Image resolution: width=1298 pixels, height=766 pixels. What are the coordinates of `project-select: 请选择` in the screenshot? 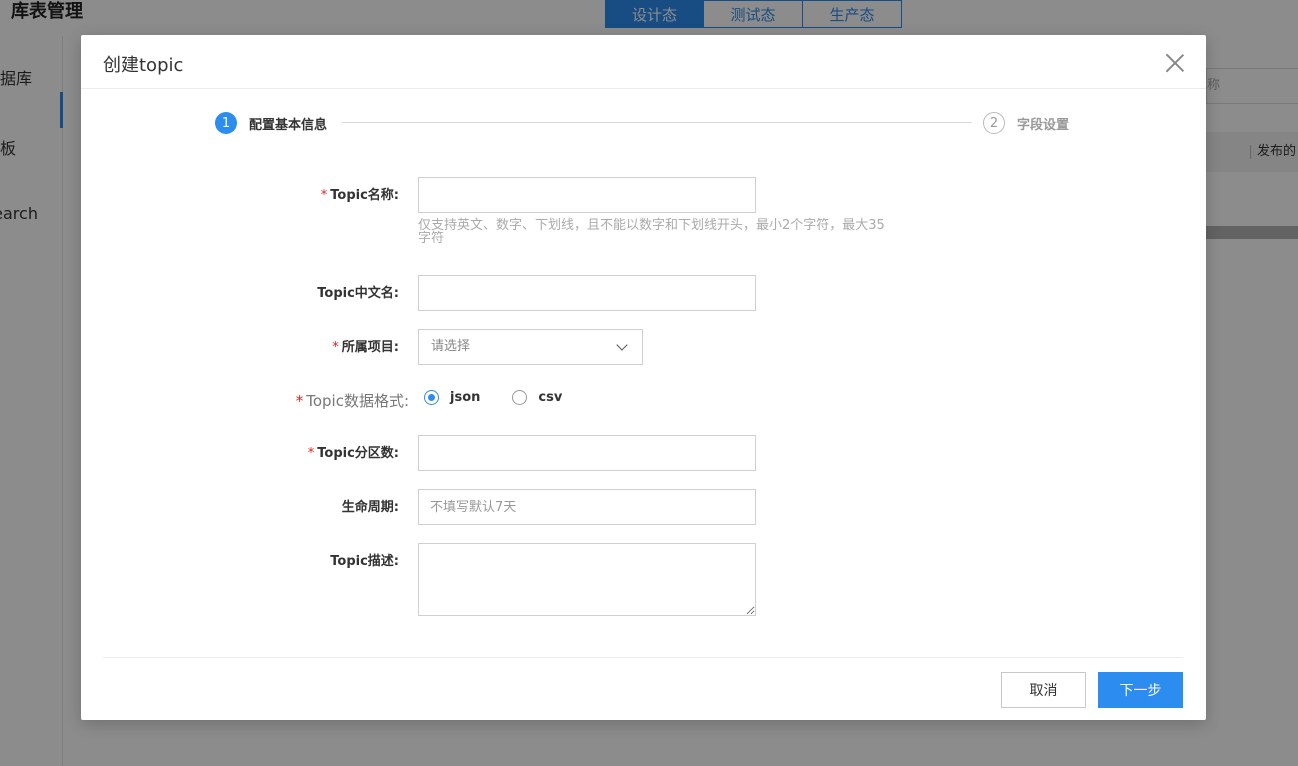 It's located at (530, 347).